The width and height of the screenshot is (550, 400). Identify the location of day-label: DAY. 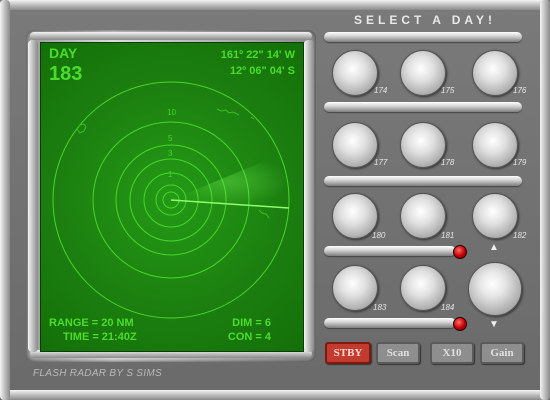
(63, 53).